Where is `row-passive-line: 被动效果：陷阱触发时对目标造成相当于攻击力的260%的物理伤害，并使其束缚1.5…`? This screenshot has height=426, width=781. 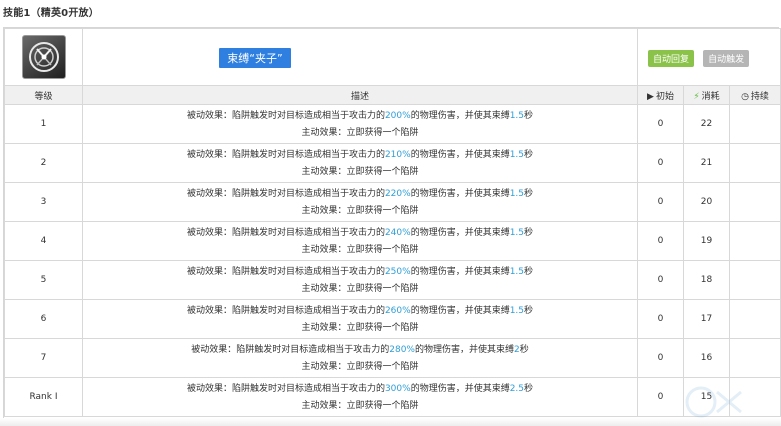
row-passive-line: 被动效果：陷阱触发时对目标造成相当于攻击力的260%的物理伤害，并使其束缚1.5… is located at coordinates (360, 311).